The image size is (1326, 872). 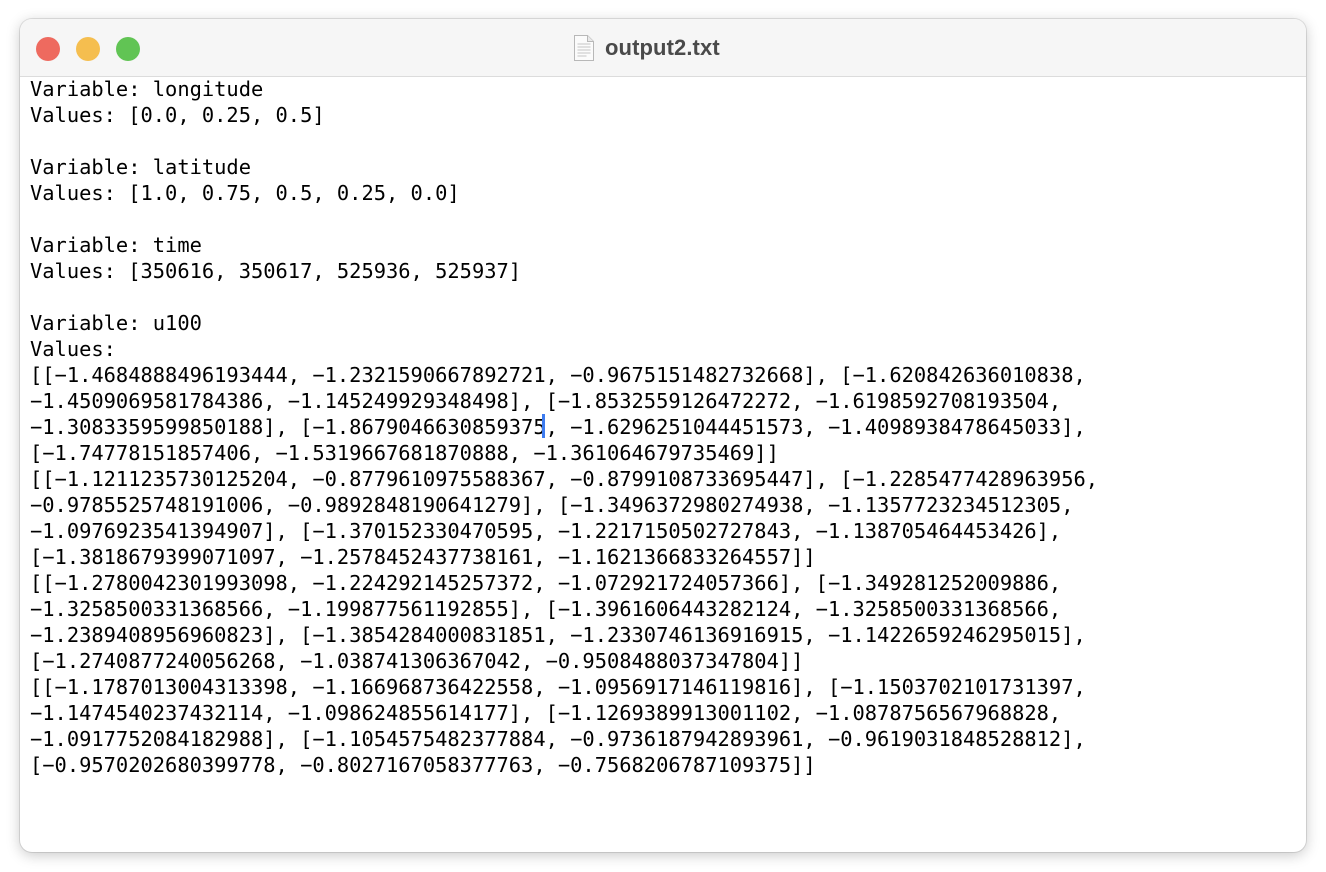 I want to click on zoom-window-button, so click(x=128, y=49).